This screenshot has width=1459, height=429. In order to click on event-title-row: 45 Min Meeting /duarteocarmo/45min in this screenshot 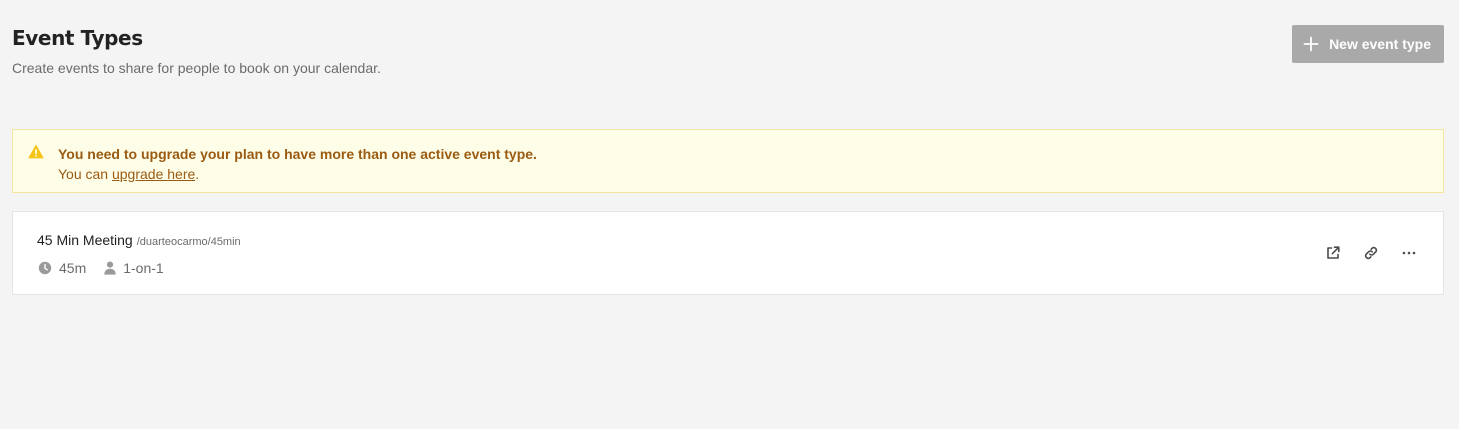, I will do `click(139, 240)`.